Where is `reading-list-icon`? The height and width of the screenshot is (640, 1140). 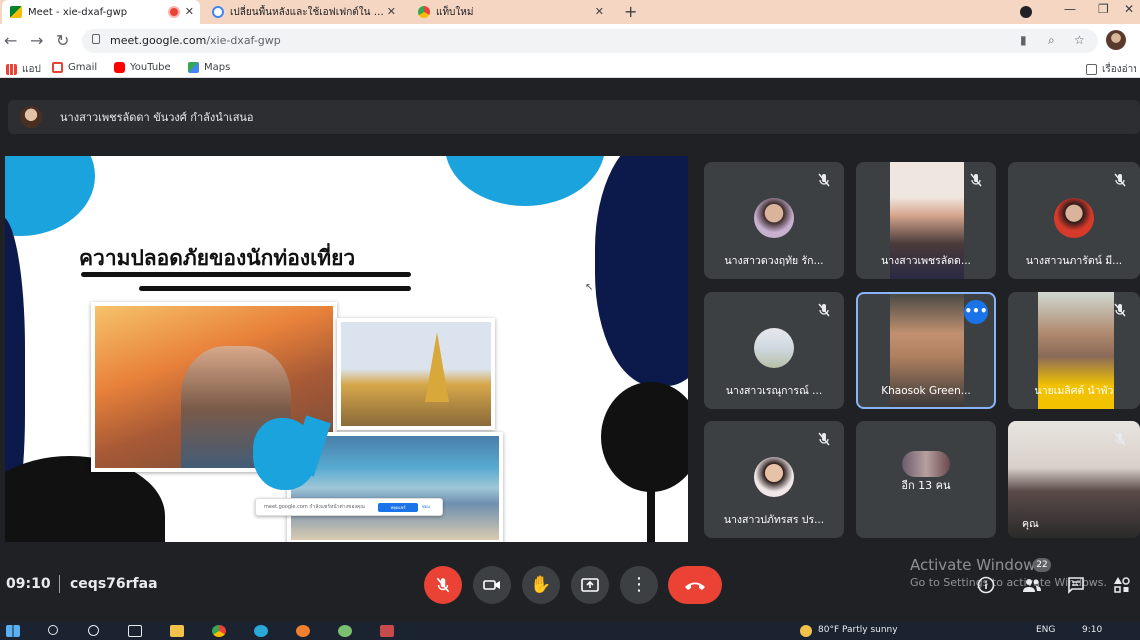
reading-list-icon is located at coordinates (1091, 69).